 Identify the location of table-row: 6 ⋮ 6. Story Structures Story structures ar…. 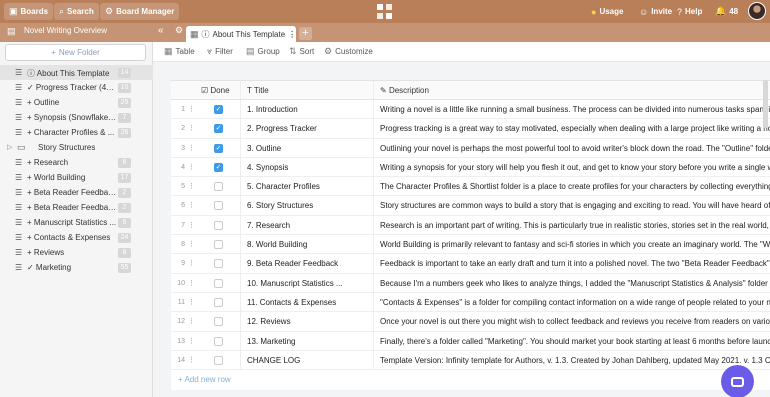
(470, 206).